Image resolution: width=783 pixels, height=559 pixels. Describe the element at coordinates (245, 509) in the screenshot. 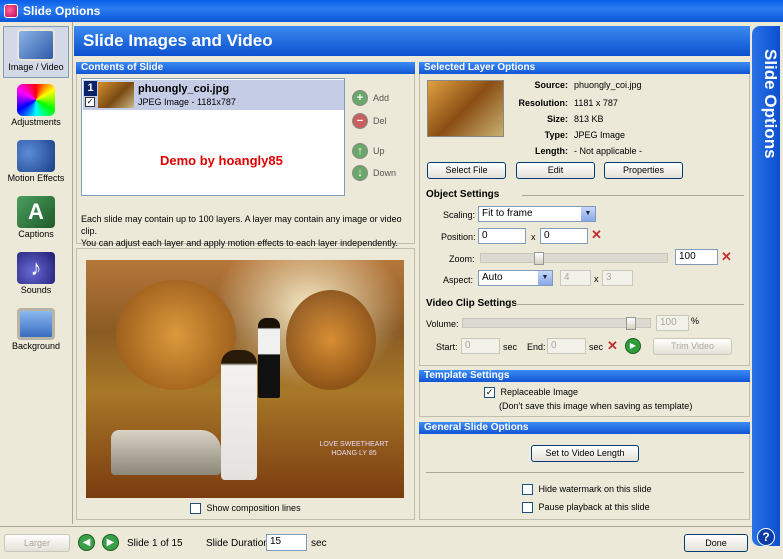

I see `show-composition-lines-option: Show composition lines` at that location.